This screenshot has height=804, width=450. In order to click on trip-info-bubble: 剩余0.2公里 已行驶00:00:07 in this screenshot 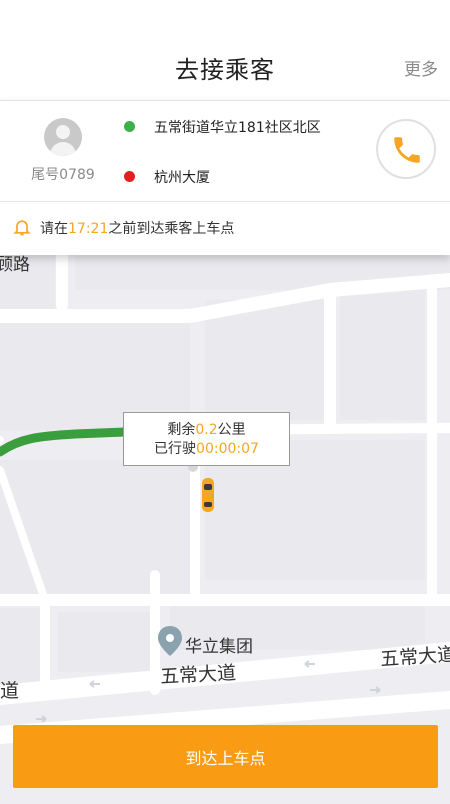, I will do `click(206, 439)`.